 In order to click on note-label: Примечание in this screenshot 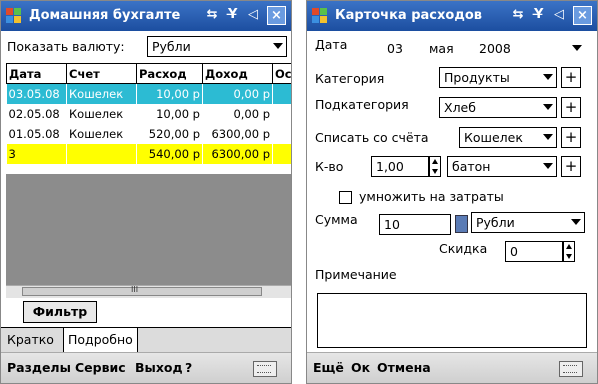, I will do `click(356, 274)`.